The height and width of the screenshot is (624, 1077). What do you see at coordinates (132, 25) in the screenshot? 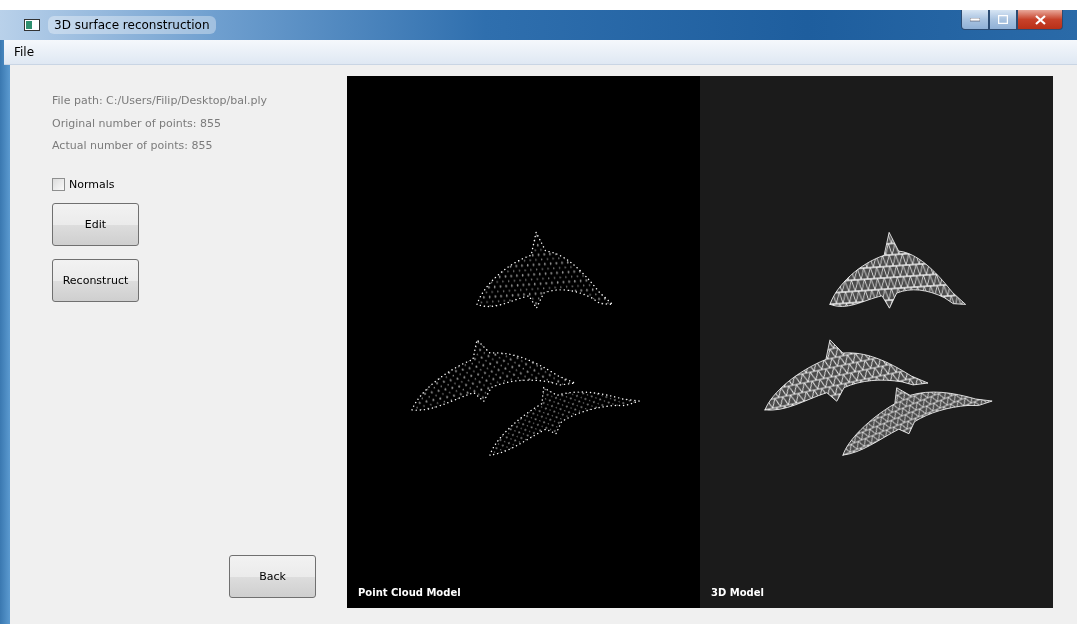
I see `window-title: 3D surface reconstruction` at bounding box center [132, 25].